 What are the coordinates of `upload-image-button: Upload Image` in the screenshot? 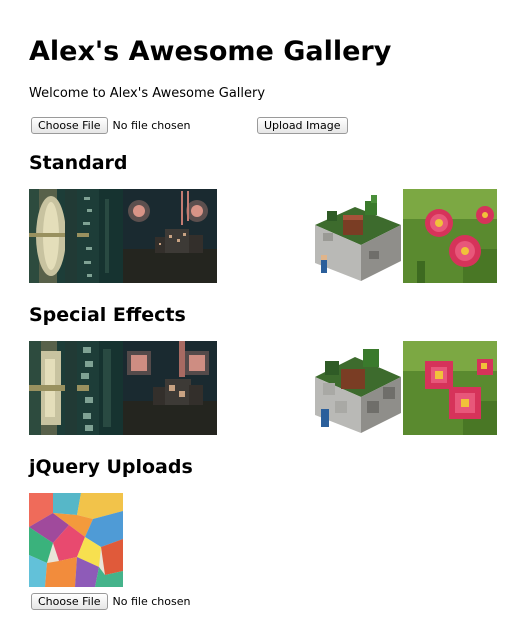 It's located at (302, 125).